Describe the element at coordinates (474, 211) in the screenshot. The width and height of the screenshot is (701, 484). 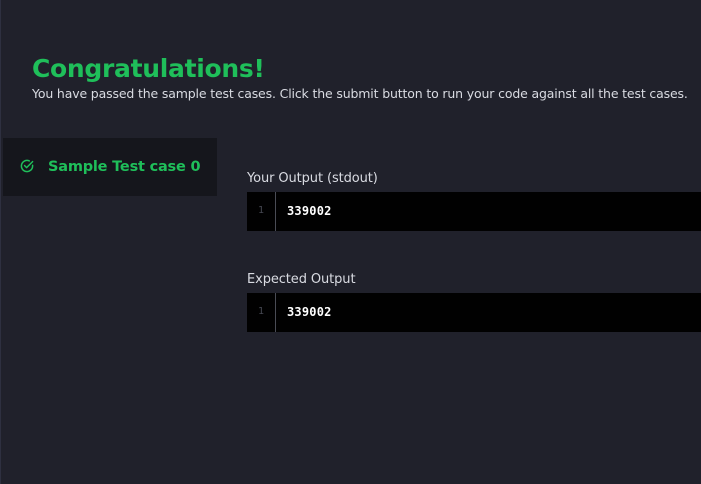
I see `your-output-box: 1 339002` at that location.